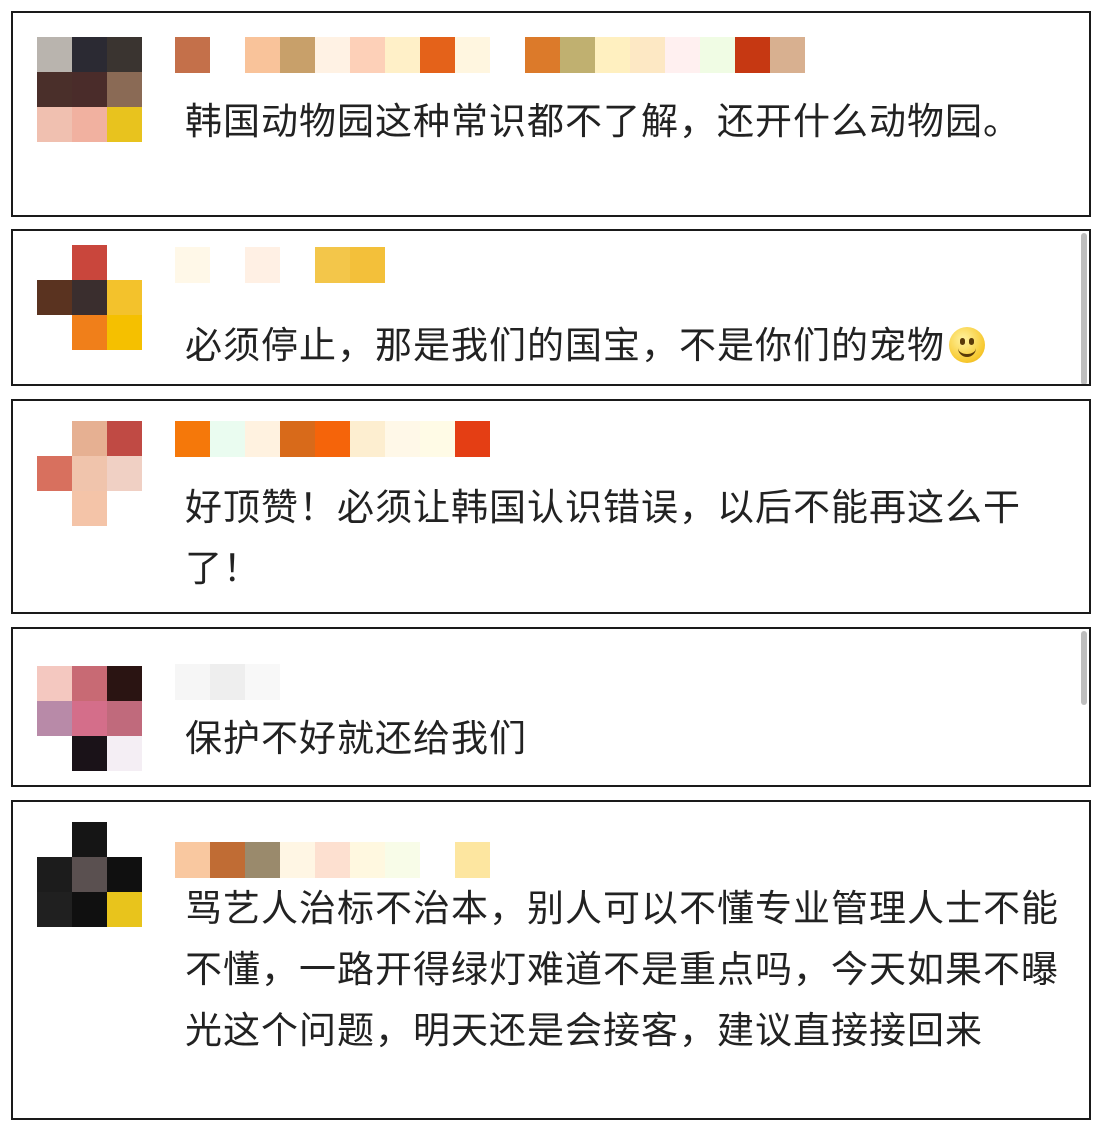 The height and width of the screenshot is (1132, 1106). Describe the element at coordinates (967, 345) in the screenshot. I see `smile-emoji-icon` at that location.